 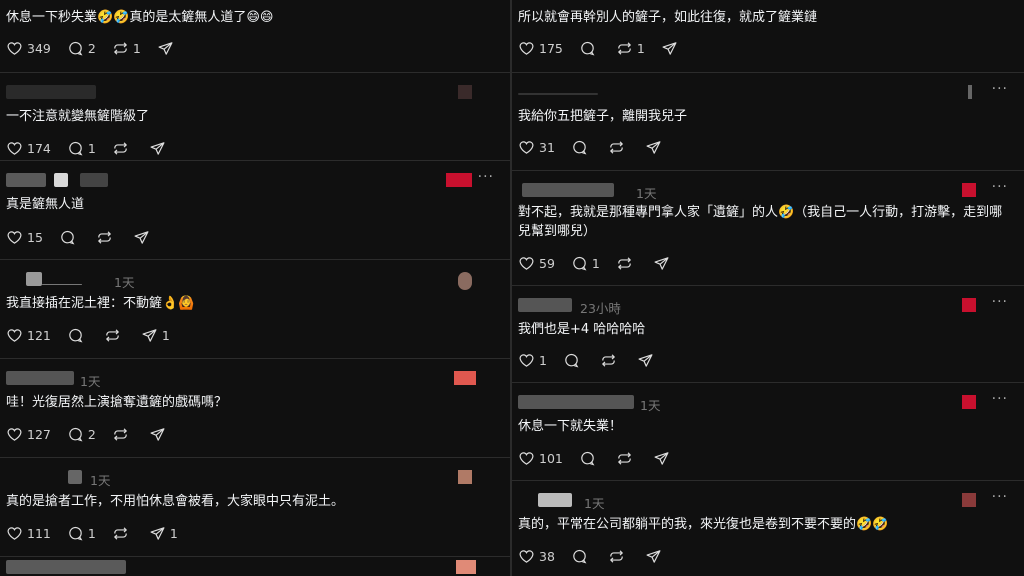 I want to click on like-button: 101, so click(x=540, y=458).